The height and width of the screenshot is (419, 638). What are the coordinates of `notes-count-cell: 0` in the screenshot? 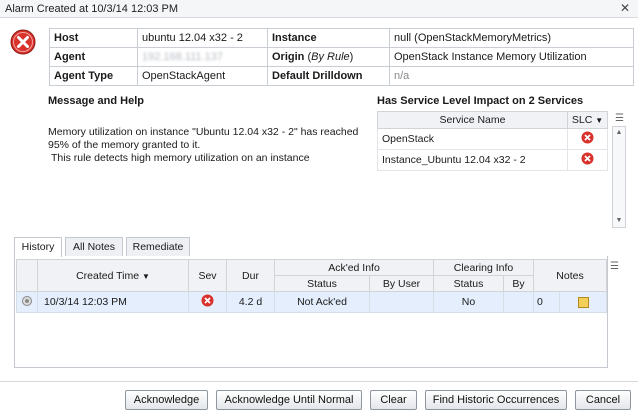 It's located at (546, 302).